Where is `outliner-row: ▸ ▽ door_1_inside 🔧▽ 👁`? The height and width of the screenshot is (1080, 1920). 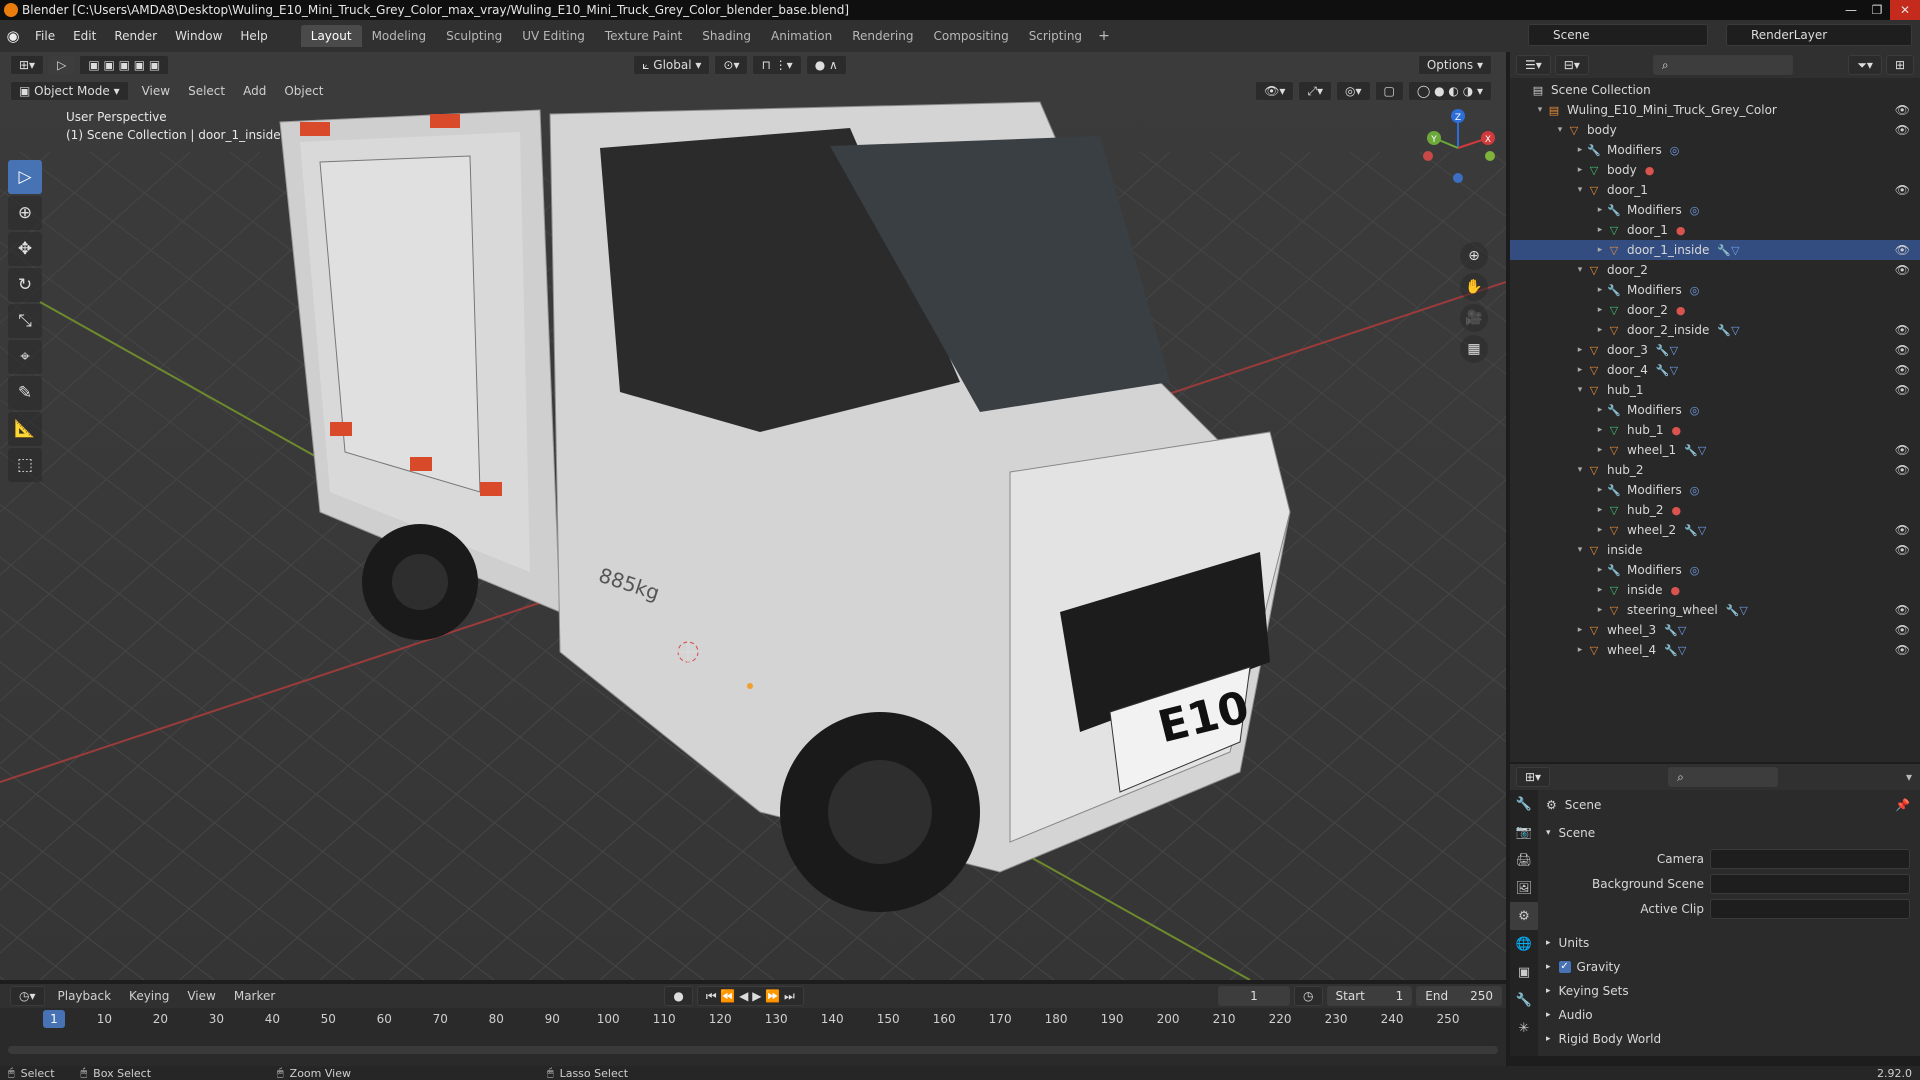
outliner-row: ▸ ▽ door_1_inside 🔧▽ 👁 is located at coordinates (1715, 250).